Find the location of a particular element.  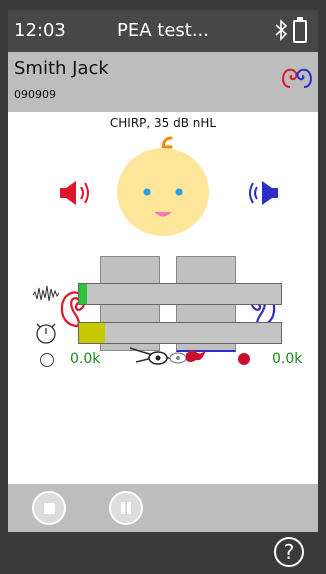

stopwatch-icon is located at coordinates (46, 333).